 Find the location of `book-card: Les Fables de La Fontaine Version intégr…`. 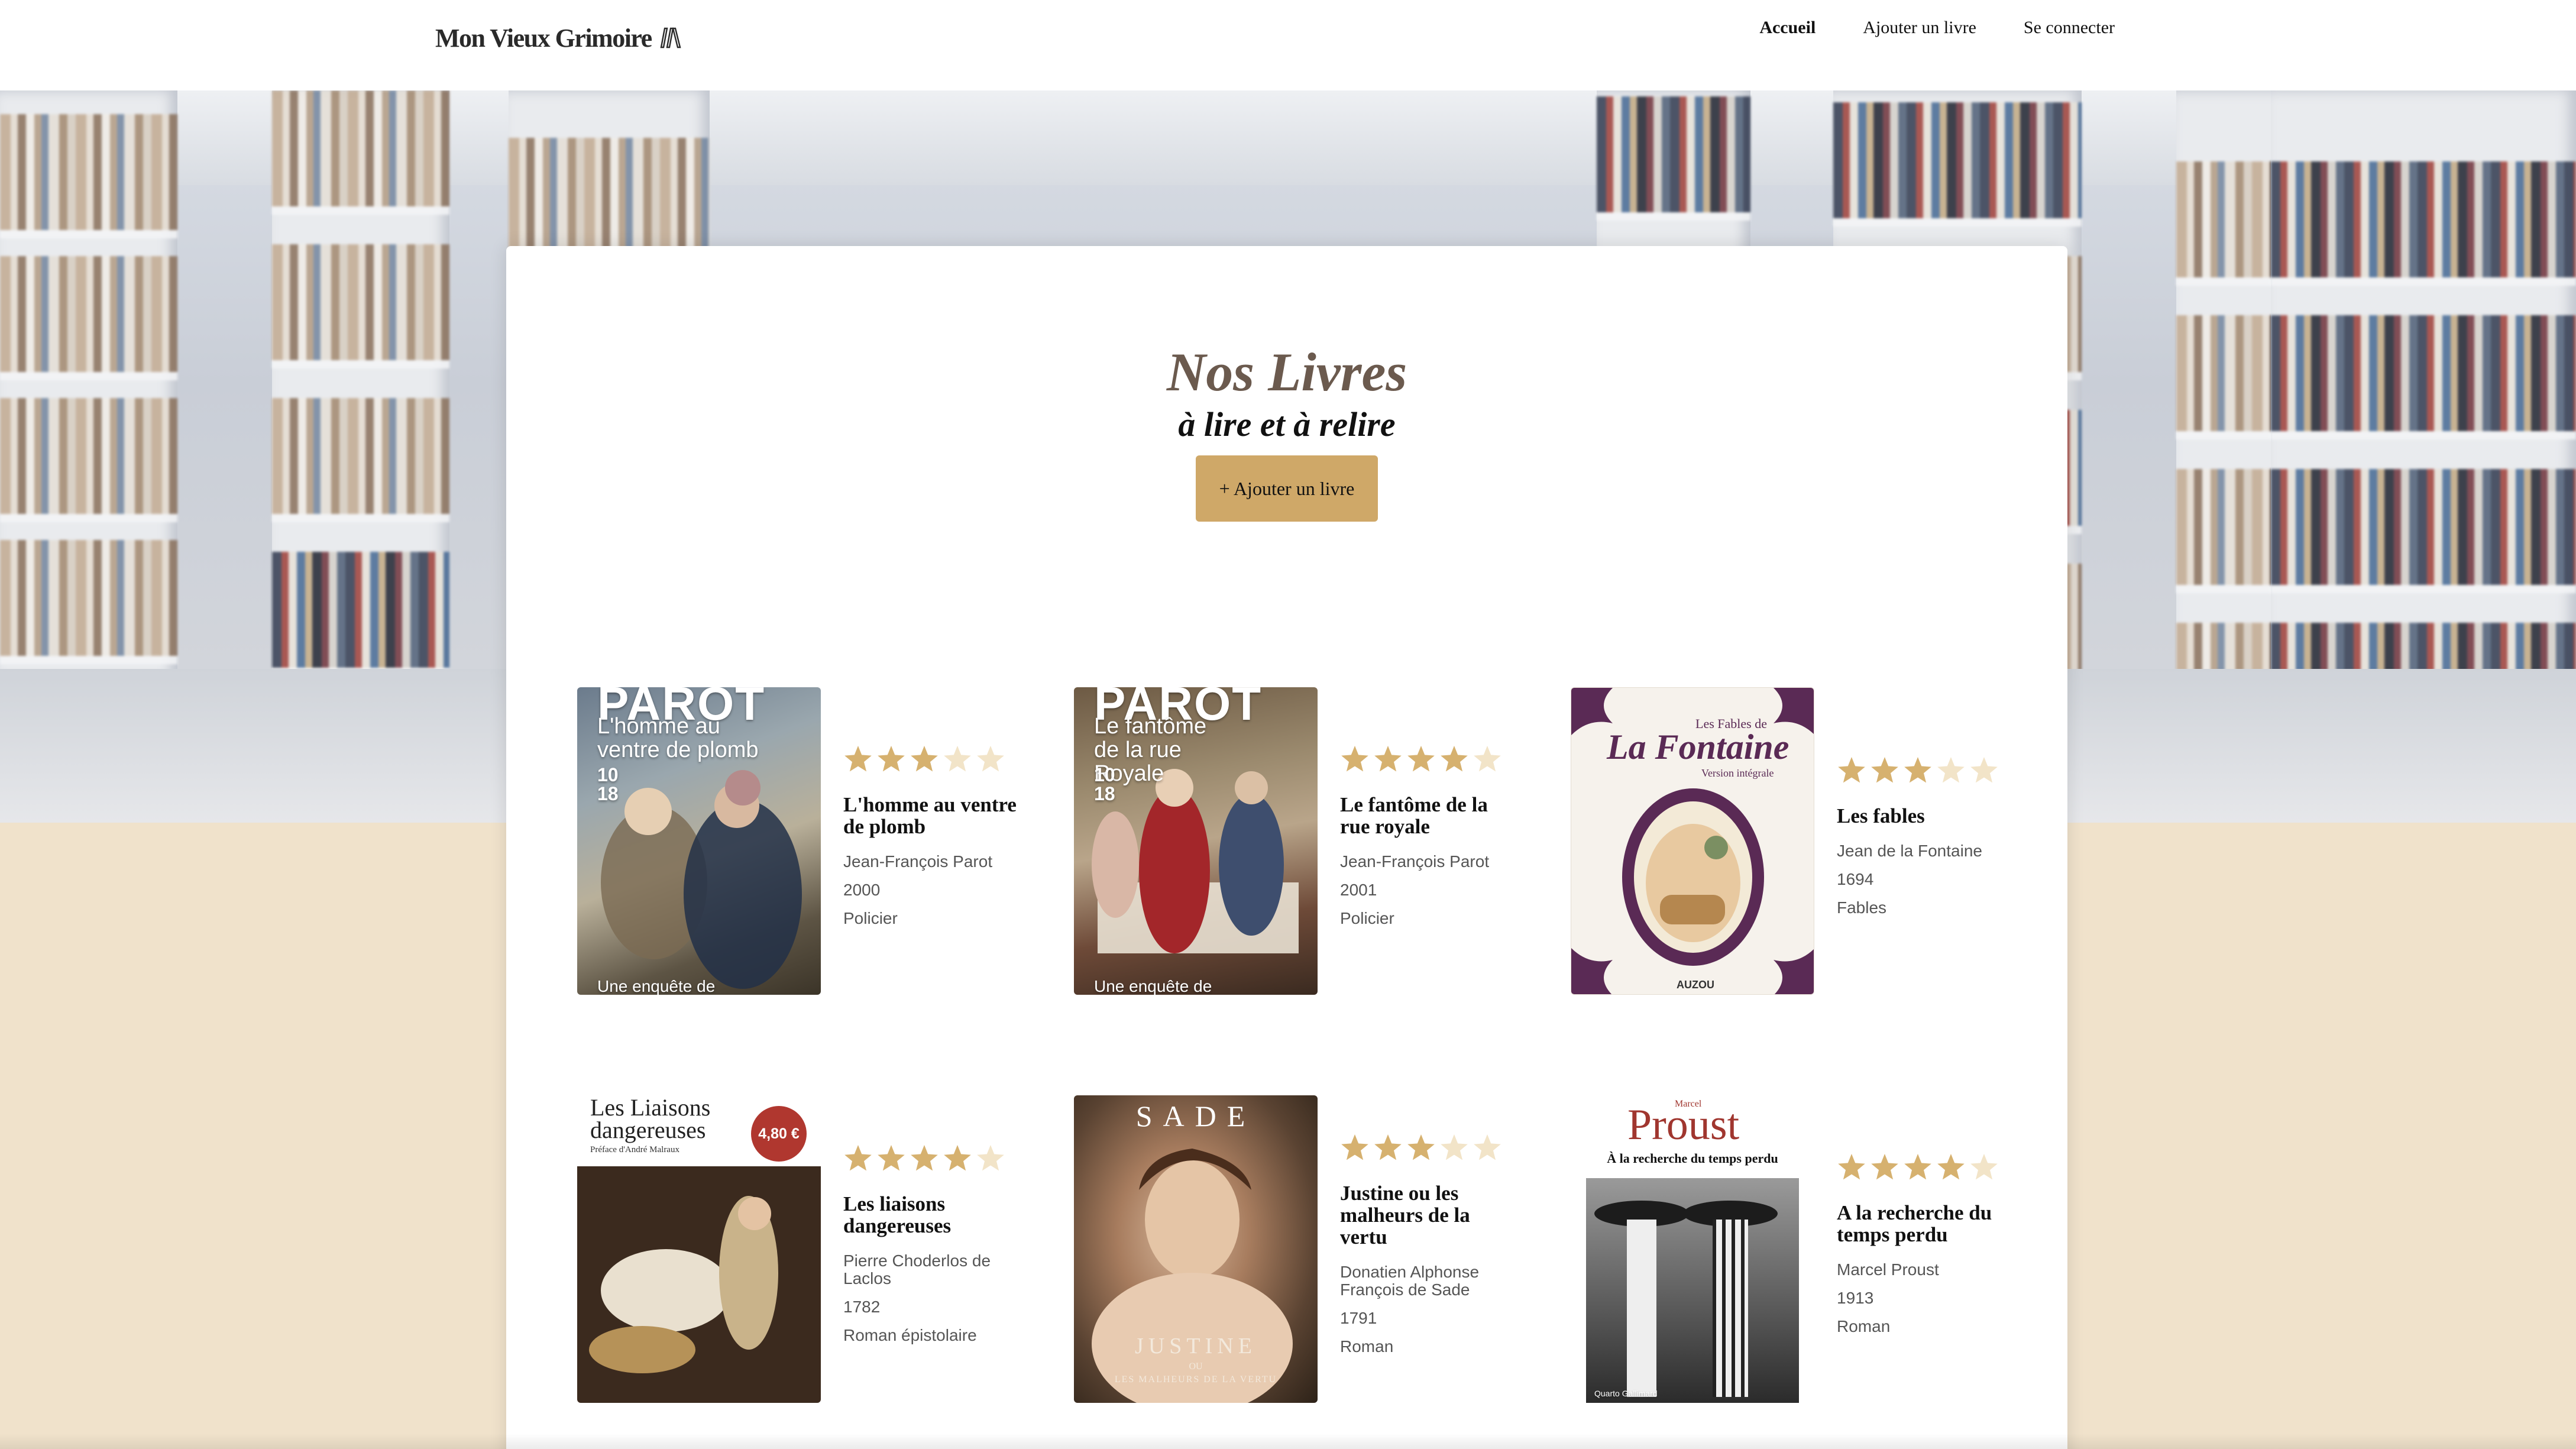

book-card: Les Fables de La Fontaine Version intégr… is located at coordinates (1796, 841).